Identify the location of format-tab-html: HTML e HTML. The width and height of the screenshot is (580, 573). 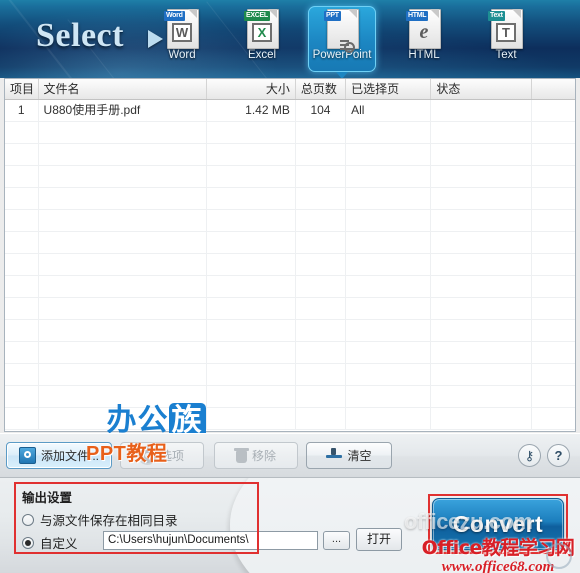
(424, 39).